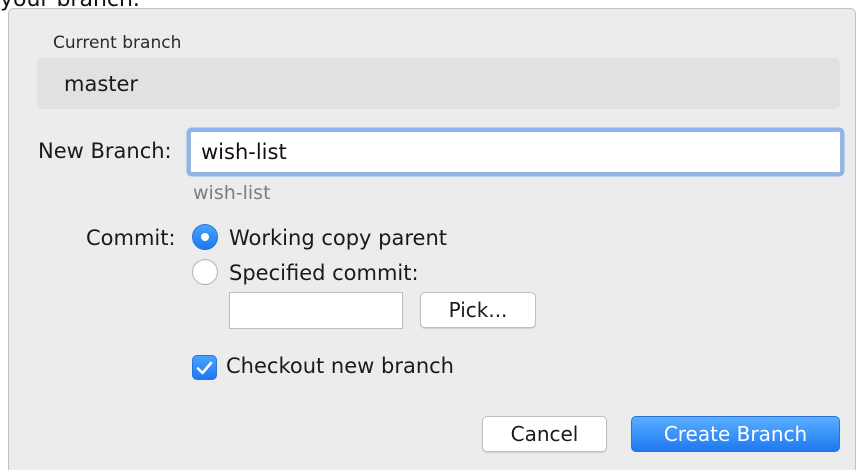  I want to click on commit-label: Commit:, so click(131, 238).